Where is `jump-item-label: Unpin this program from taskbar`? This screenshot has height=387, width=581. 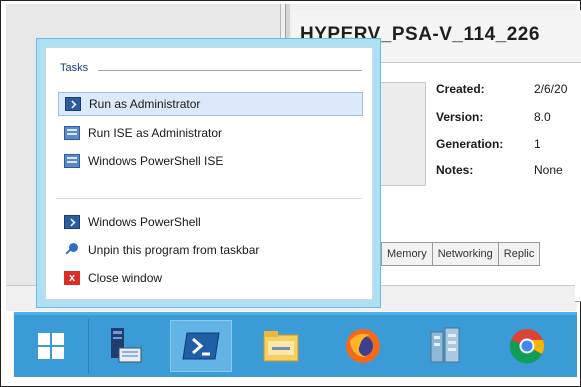
jump-item-label: Unpin this program from taskbar is located at coordinates (174, 250).